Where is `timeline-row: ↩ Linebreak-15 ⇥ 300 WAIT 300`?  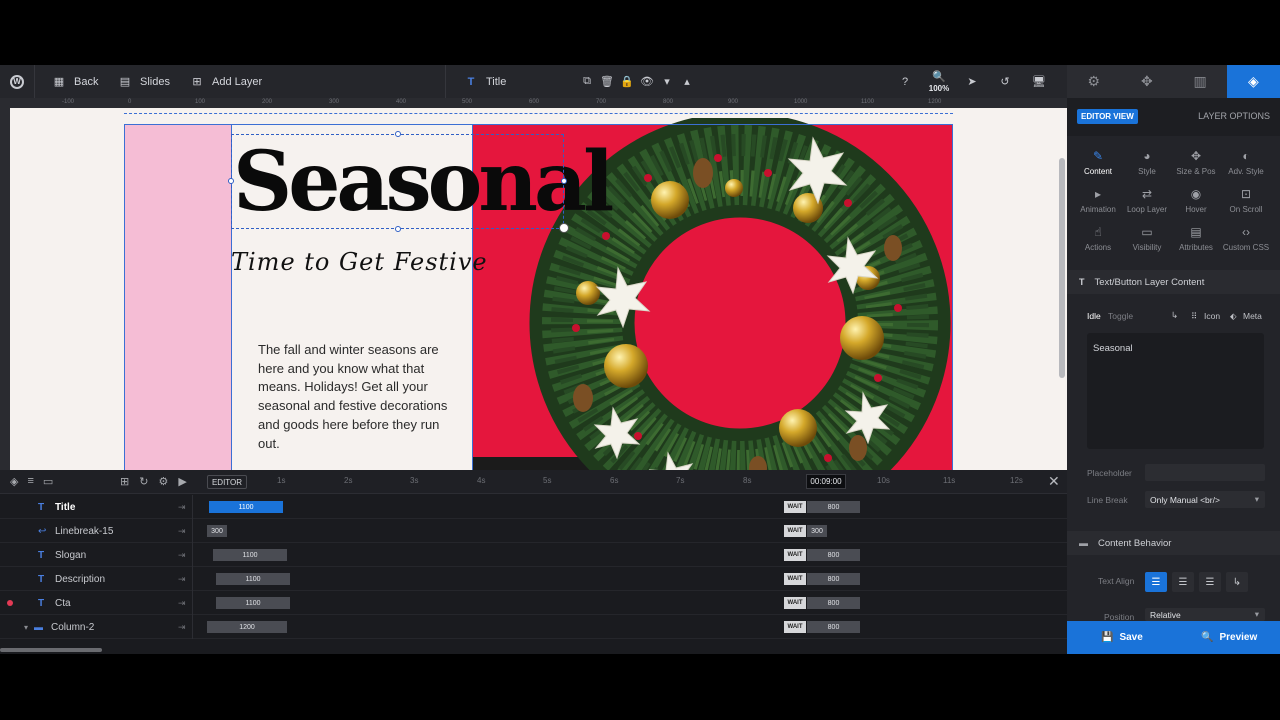
timeline-row: ↩ Linebreak-15 ⇥ 300 WAIT 300 is located at coordinates (533, 531).